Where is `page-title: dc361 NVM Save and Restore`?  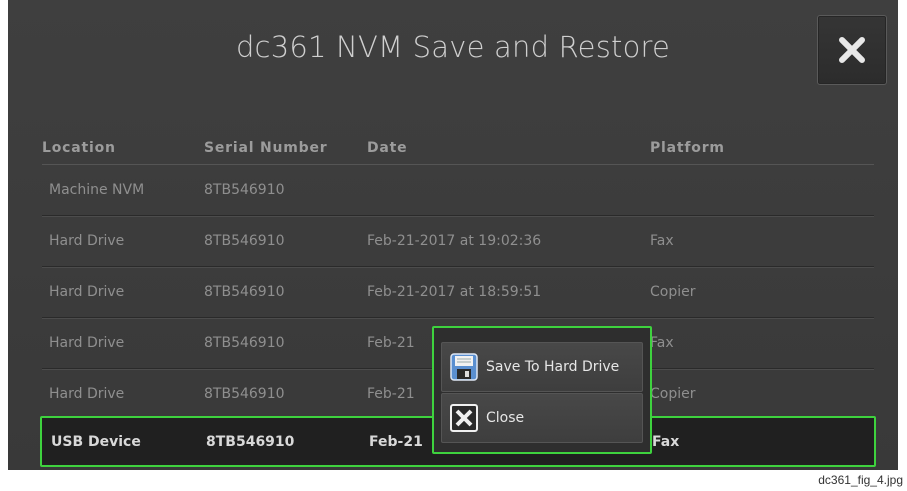
page-title: dc361 NVM Save and Restore is located at coordinates (453, 47).